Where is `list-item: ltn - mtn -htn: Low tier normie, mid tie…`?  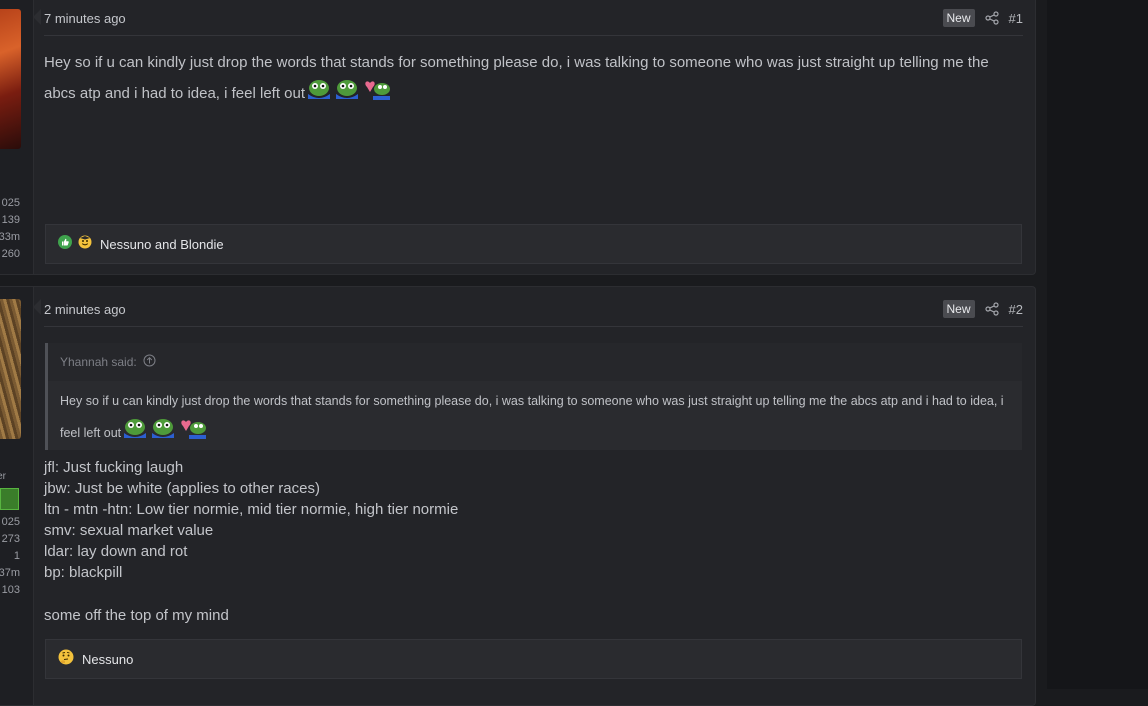
list-item: ltn - mtn -htn: Low tier normie, mid tie… is located at coordinates (251, 509).